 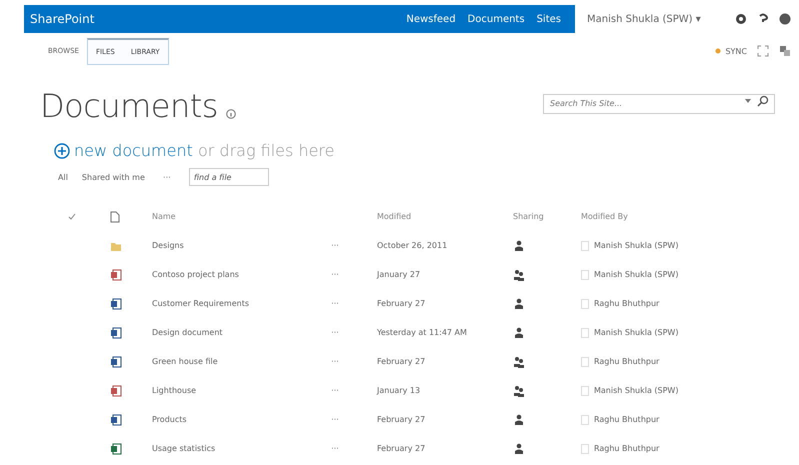 I want to click on suite-link: Documents, so click(x=496, y=19).